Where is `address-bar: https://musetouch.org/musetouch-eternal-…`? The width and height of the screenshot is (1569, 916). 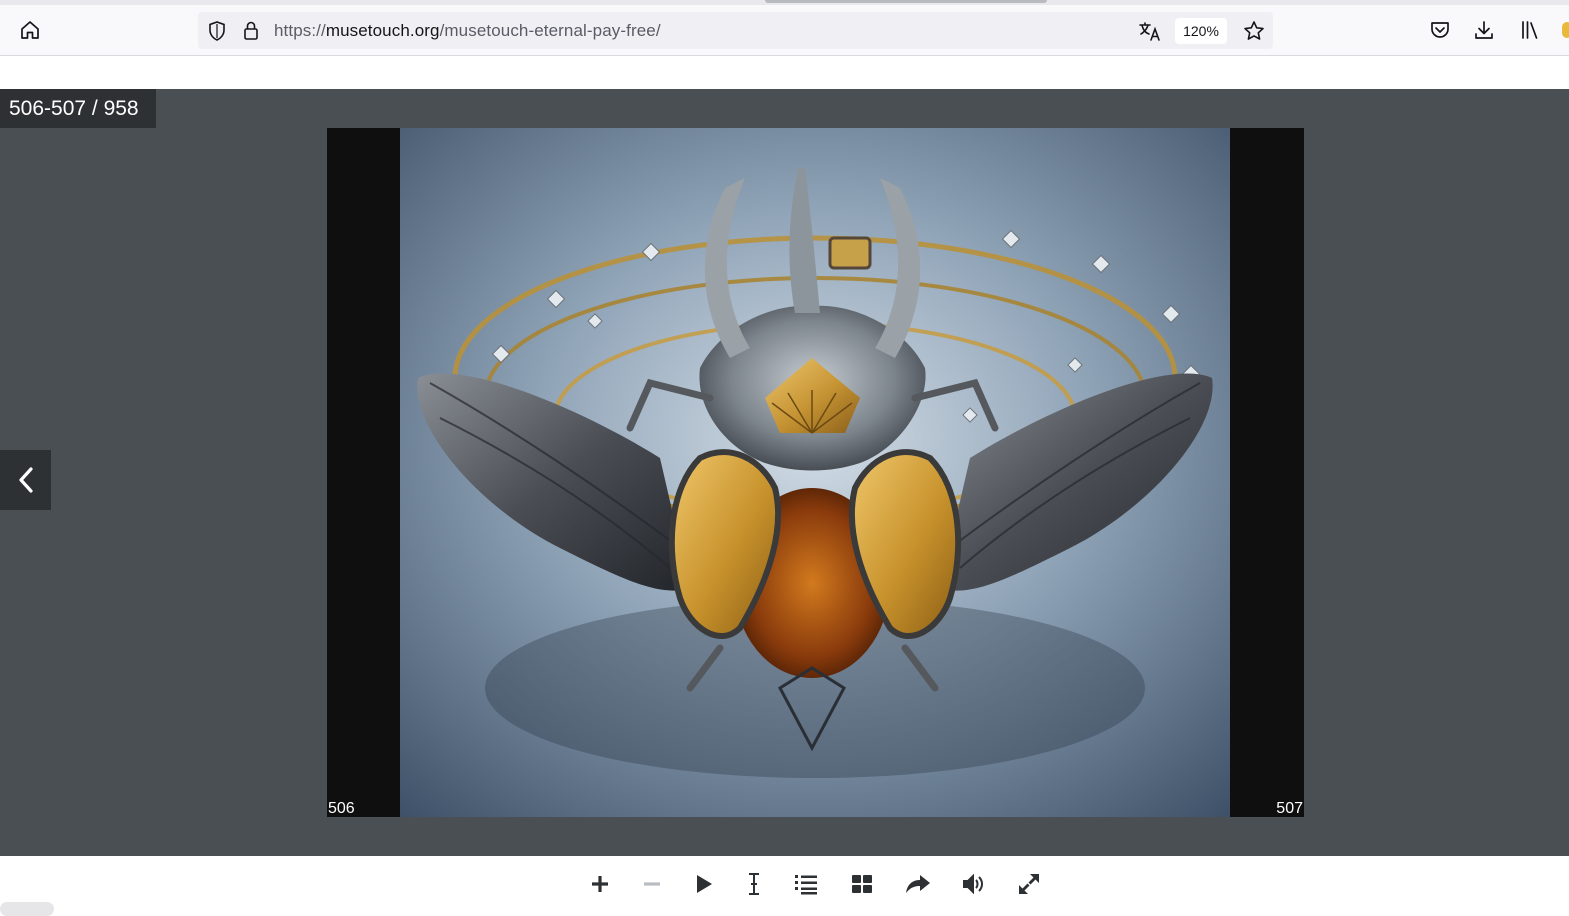 address-bar: https://musetouch.org/musetouch-eternal-… is located at coordinates (735, 30).